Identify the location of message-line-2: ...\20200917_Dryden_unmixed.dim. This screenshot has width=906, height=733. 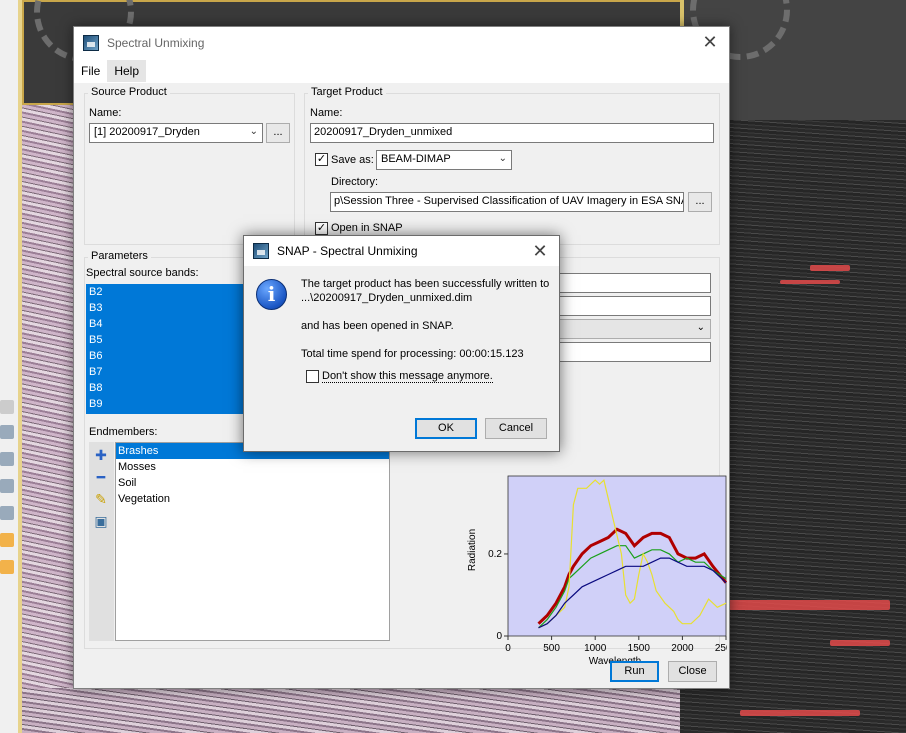
(387, 298).